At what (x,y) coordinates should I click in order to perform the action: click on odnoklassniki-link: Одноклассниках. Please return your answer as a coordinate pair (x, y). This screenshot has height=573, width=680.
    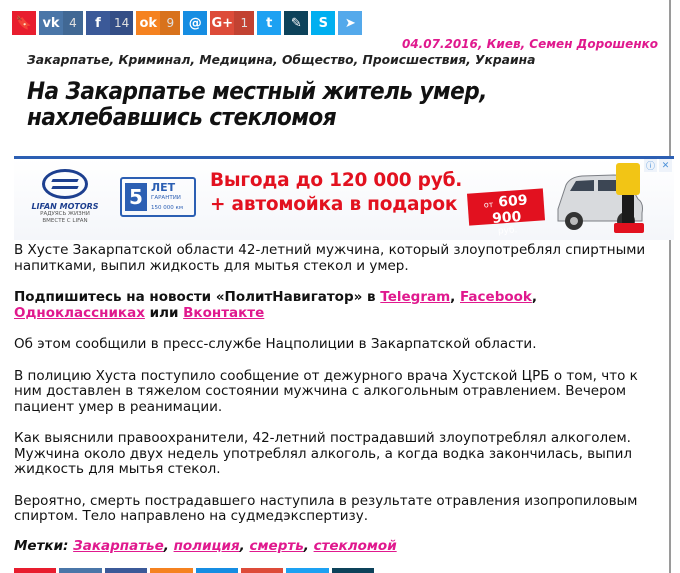
    Looking at the image, I should click on (79, 313).